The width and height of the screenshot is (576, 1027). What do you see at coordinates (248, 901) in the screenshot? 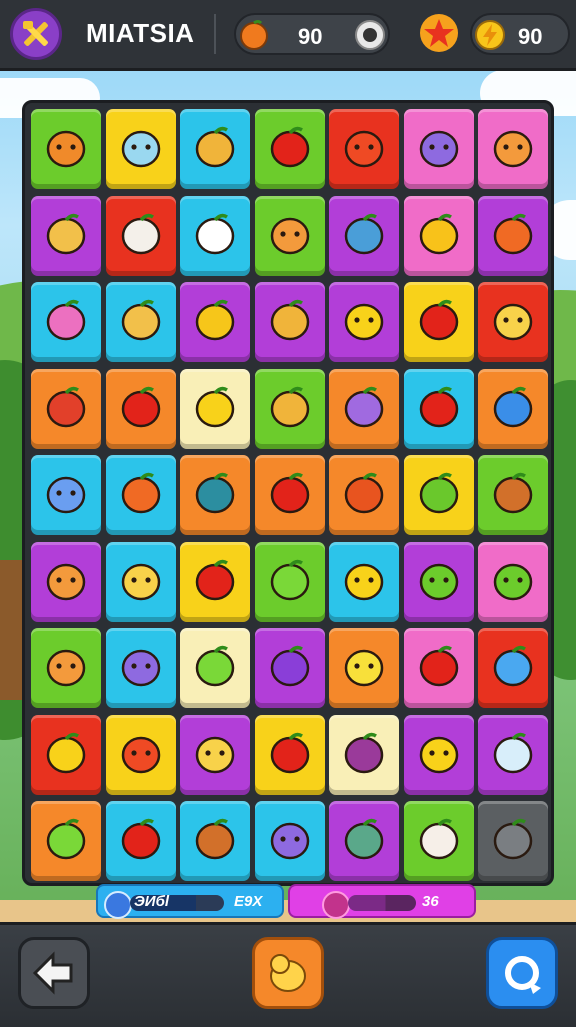
I see `progress-left-percent: Е9Х` at bounding box center [248, 901].